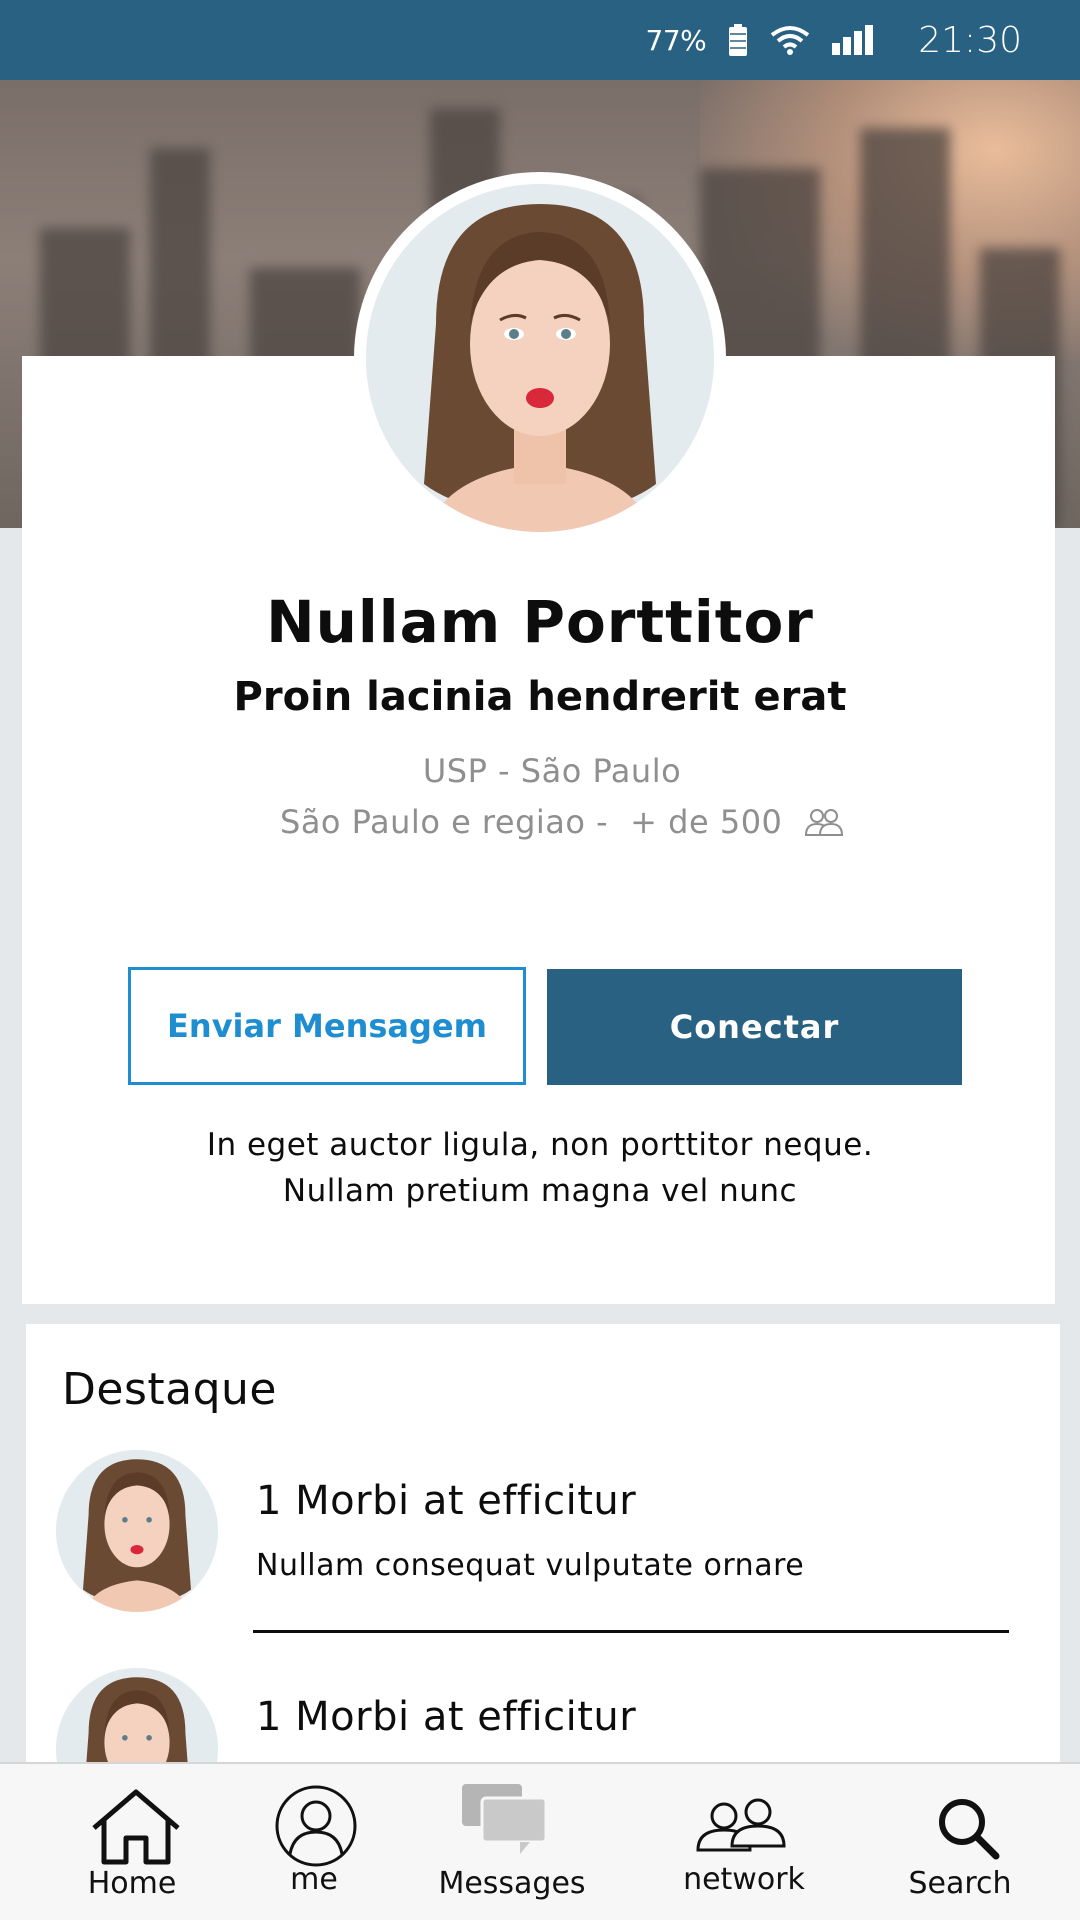 This screenshot has width=1080, height=1920. What do you see at coordinates (316, 1826) in the screenshot?
I see `profile-icon` at bounding box center [316, 1826].